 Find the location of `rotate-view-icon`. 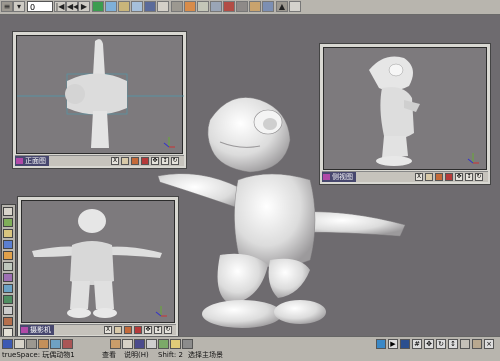

rotate-view-icon is located at coordinates (124, 6).